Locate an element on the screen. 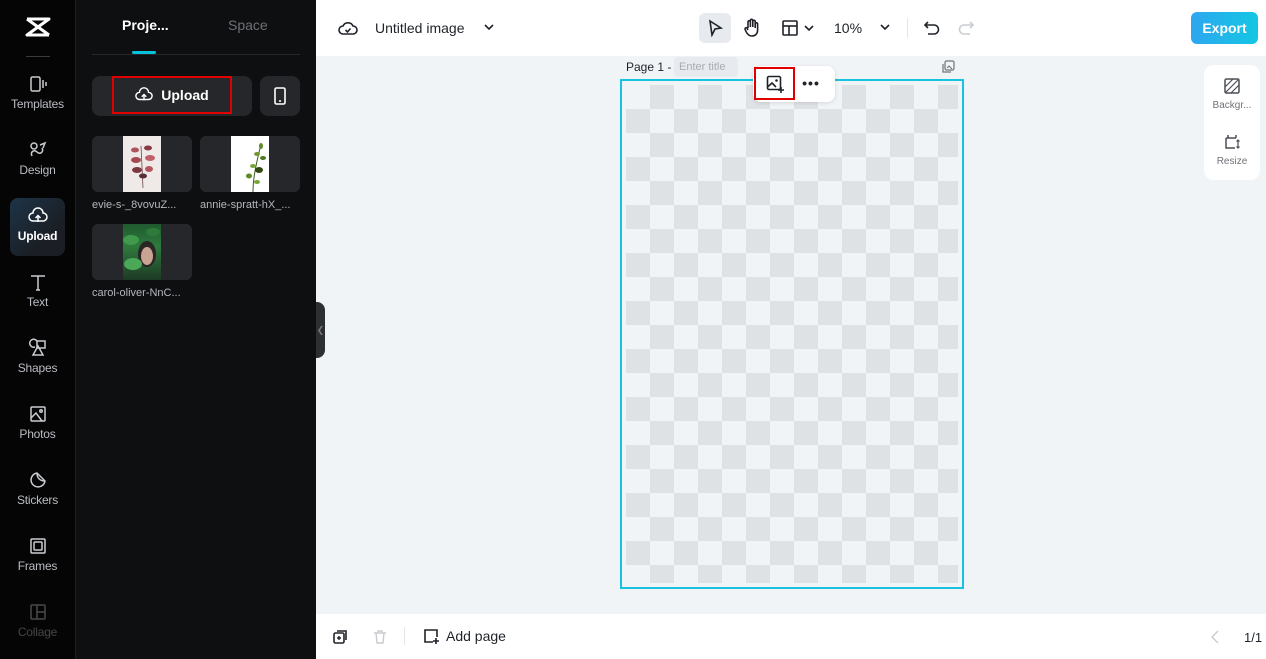 The width and height of the screenshot is (1266, 659). zoom-chevron-down-icon is located at coordinates (885, 27).